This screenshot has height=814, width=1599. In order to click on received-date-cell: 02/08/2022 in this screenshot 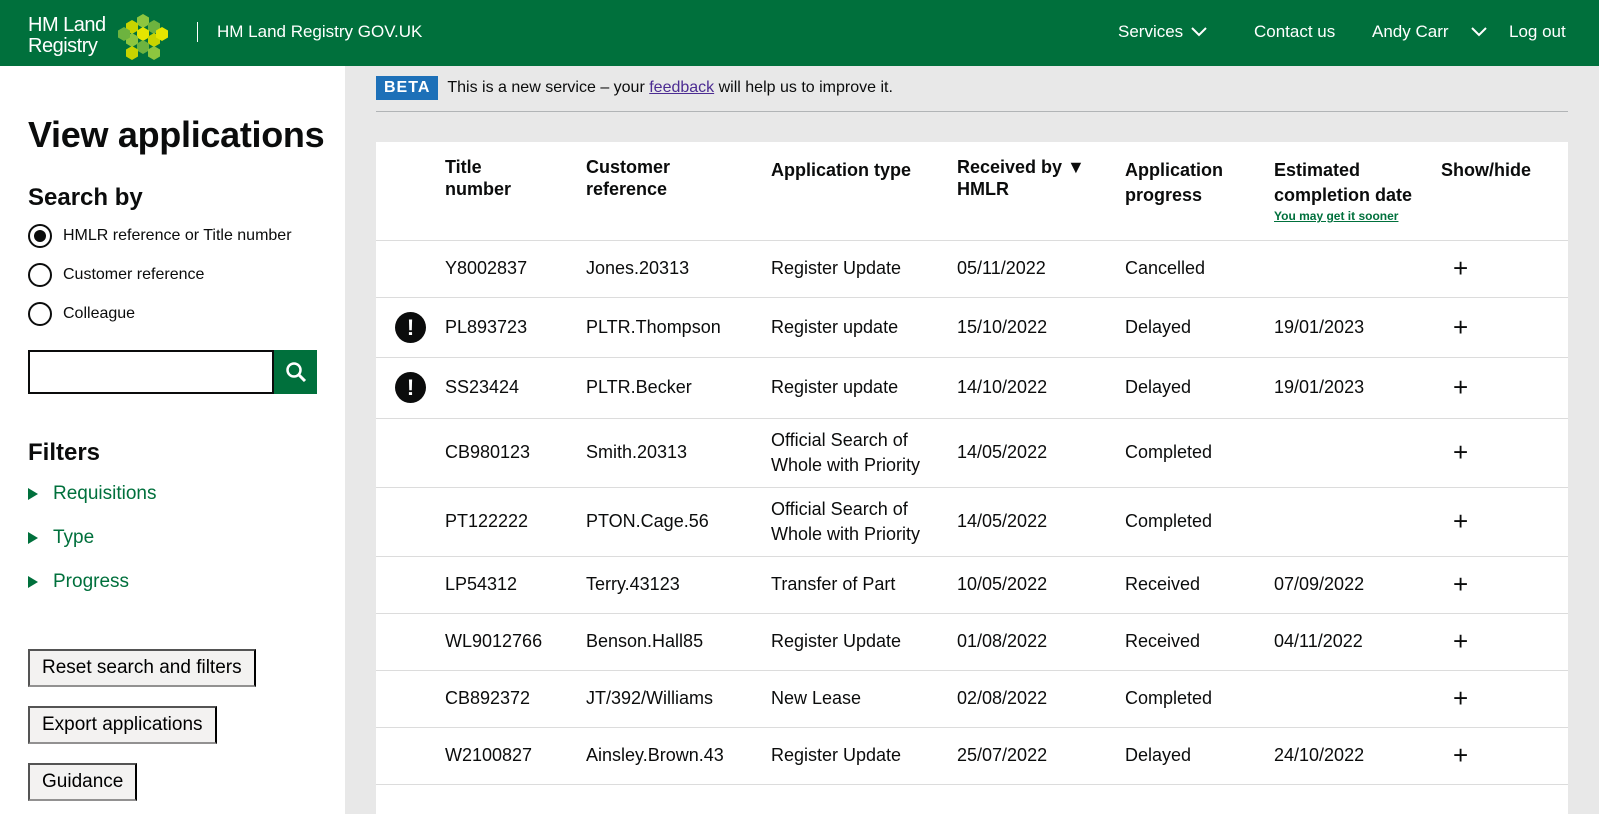, I will do `click(1041, 699)`.